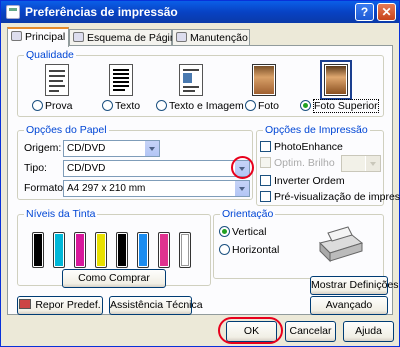 This screenshot has width=400, height=347. What do you see at coordinates (242, 167) in the screenshot?
I see `highlight-circle` at bounding box center [242, 167].